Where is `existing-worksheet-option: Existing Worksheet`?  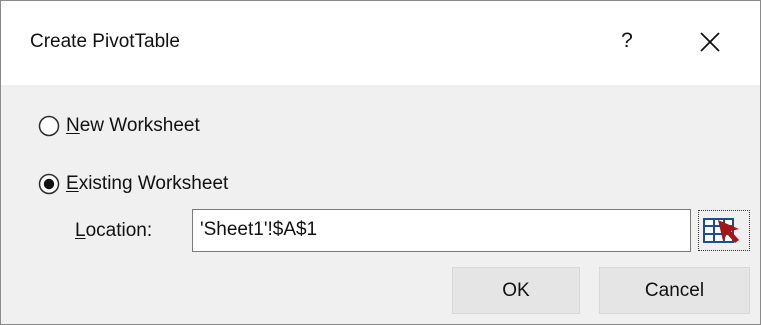 existing-worksheet-option: Existing Worksheet is located at coordinates (133, 184).